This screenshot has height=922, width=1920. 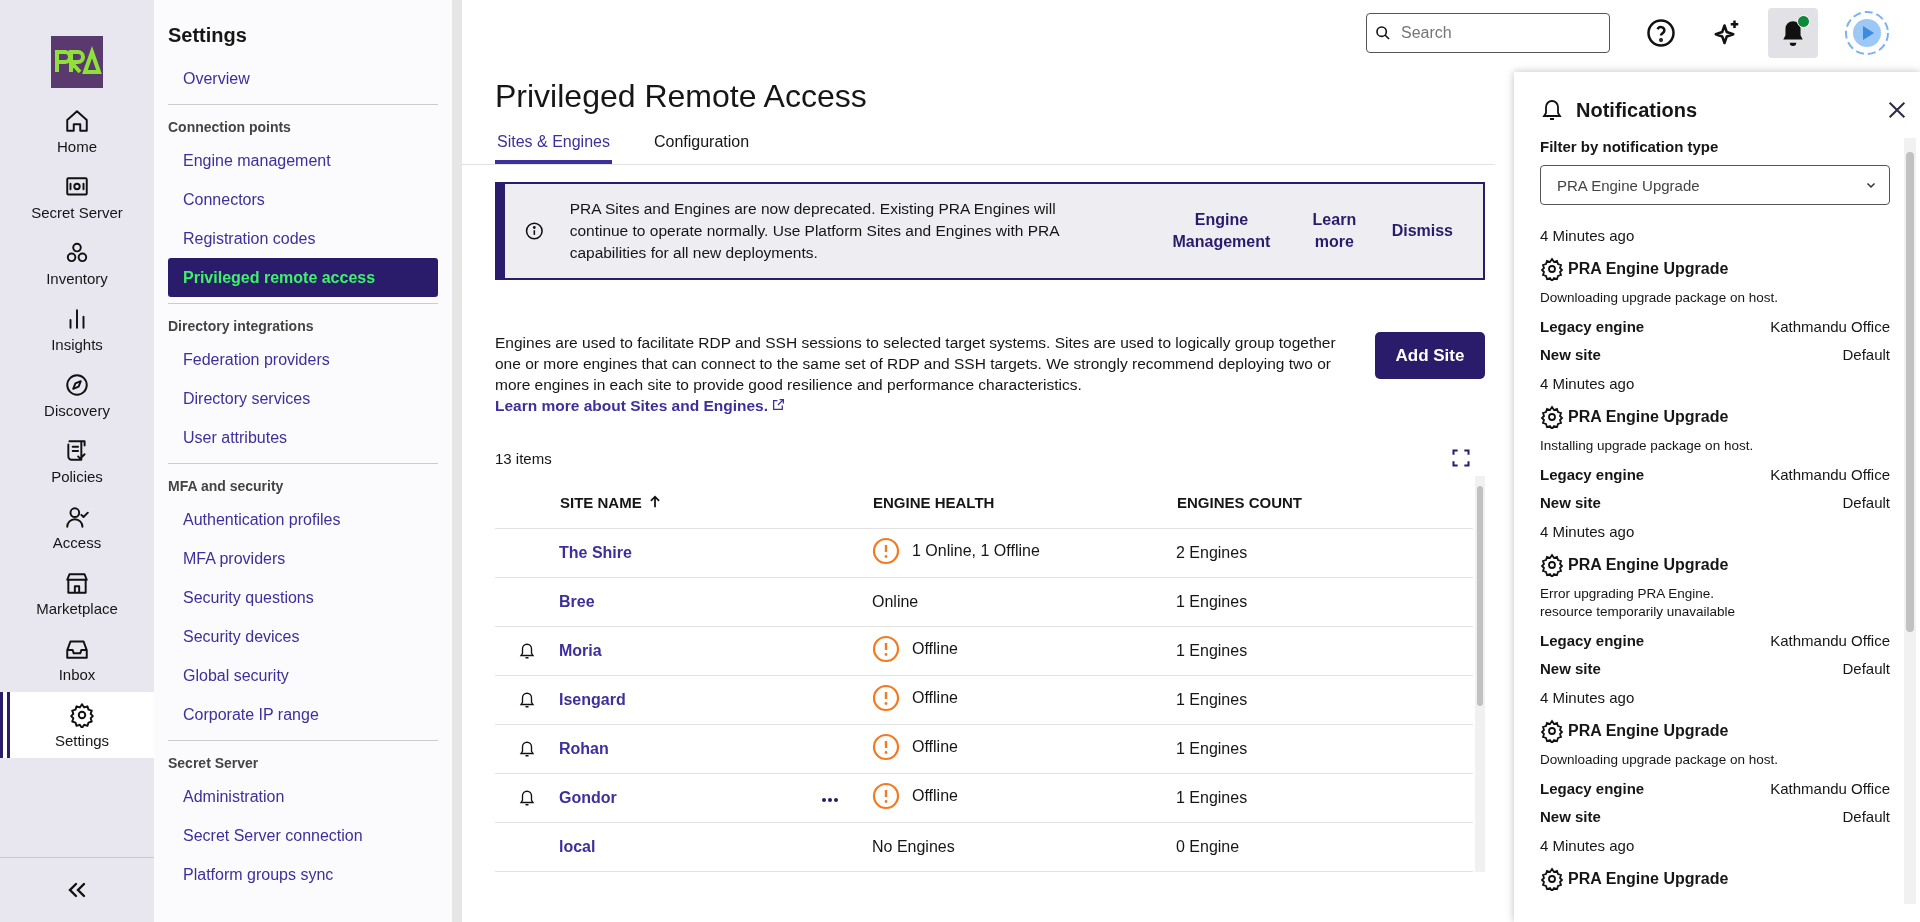 I want to click on add-site-button: Add Site, so click(x=1430, y=355).